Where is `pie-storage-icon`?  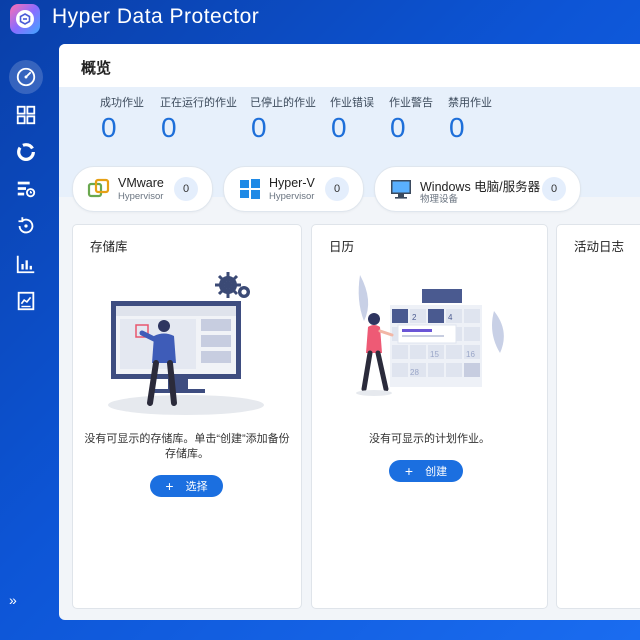
pie-storage-icon is located at coordinates (26, 152).